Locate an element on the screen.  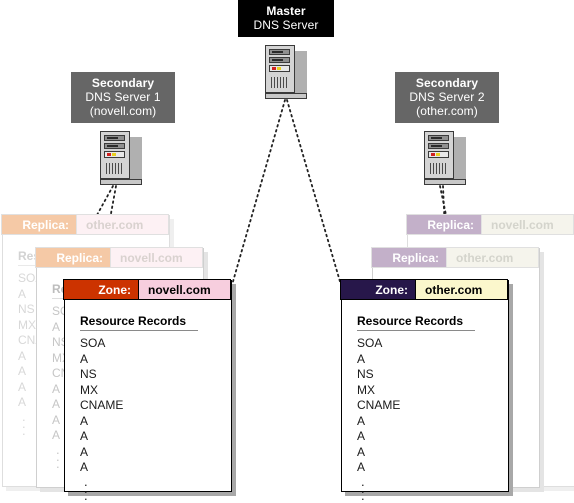
master-server-subtitle: DNS Server is located at coordinates (286, 25).